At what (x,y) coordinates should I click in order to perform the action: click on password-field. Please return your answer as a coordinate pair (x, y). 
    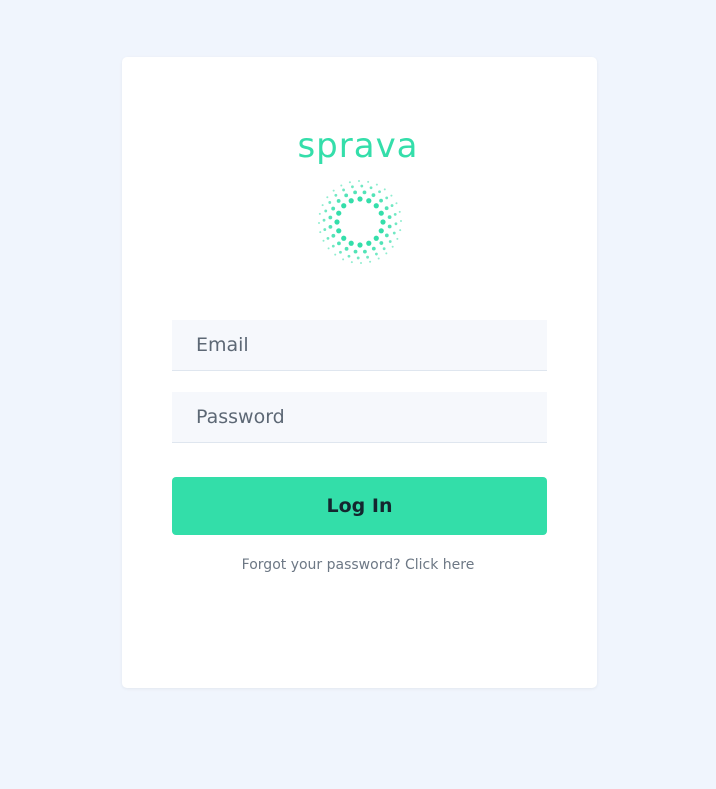
    Looking at the image, I should click on (359, 417).